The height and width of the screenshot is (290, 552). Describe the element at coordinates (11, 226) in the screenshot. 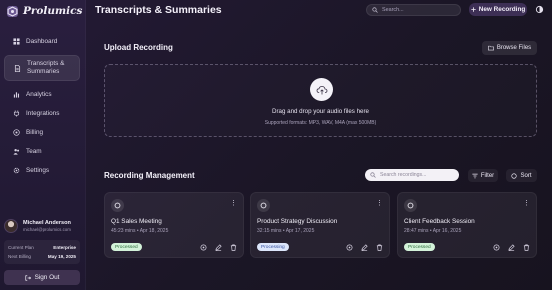

I see `avatar` at that location.